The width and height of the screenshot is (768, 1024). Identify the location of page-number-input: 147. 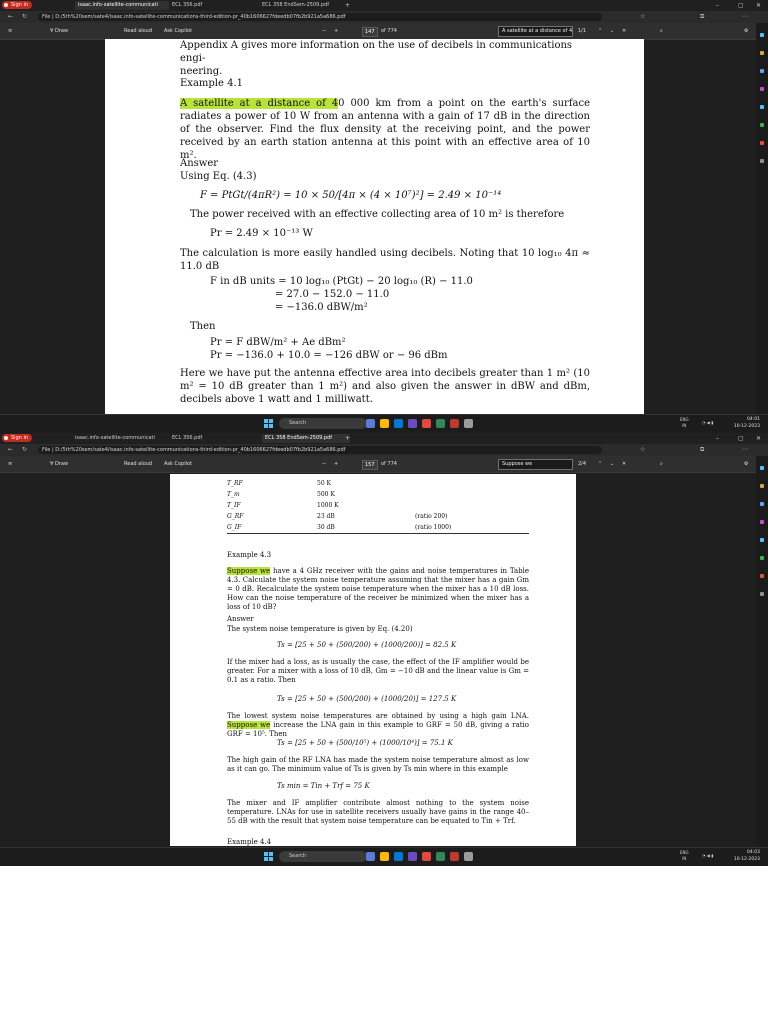
(370, 32).